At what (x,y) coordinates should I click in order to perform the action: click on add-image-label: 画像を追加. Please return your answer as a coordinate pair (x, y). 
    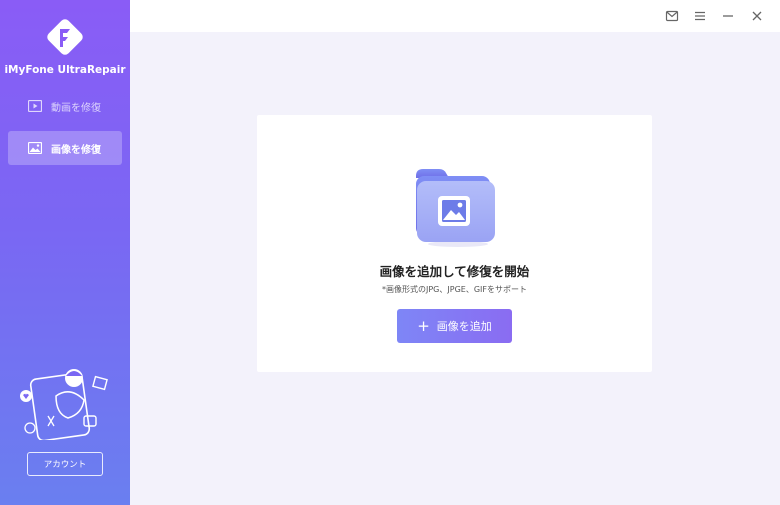
    Looking at the image, I should click on (464, 326).